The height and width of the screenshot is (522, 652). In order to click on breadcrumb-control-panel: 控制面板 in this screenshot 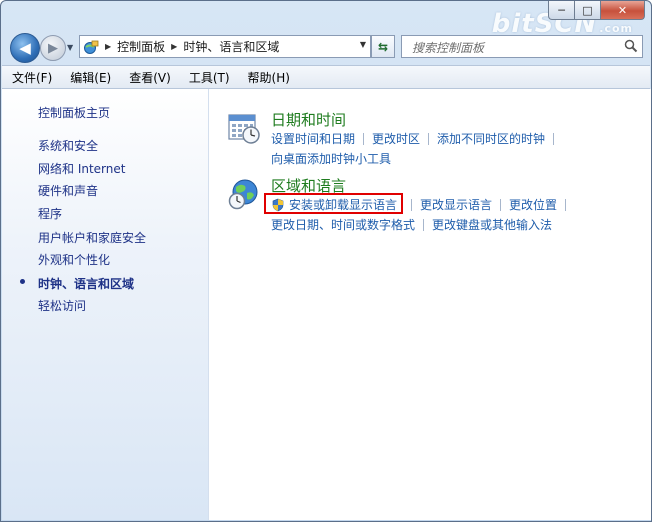, I will do `click(141, 46)`.